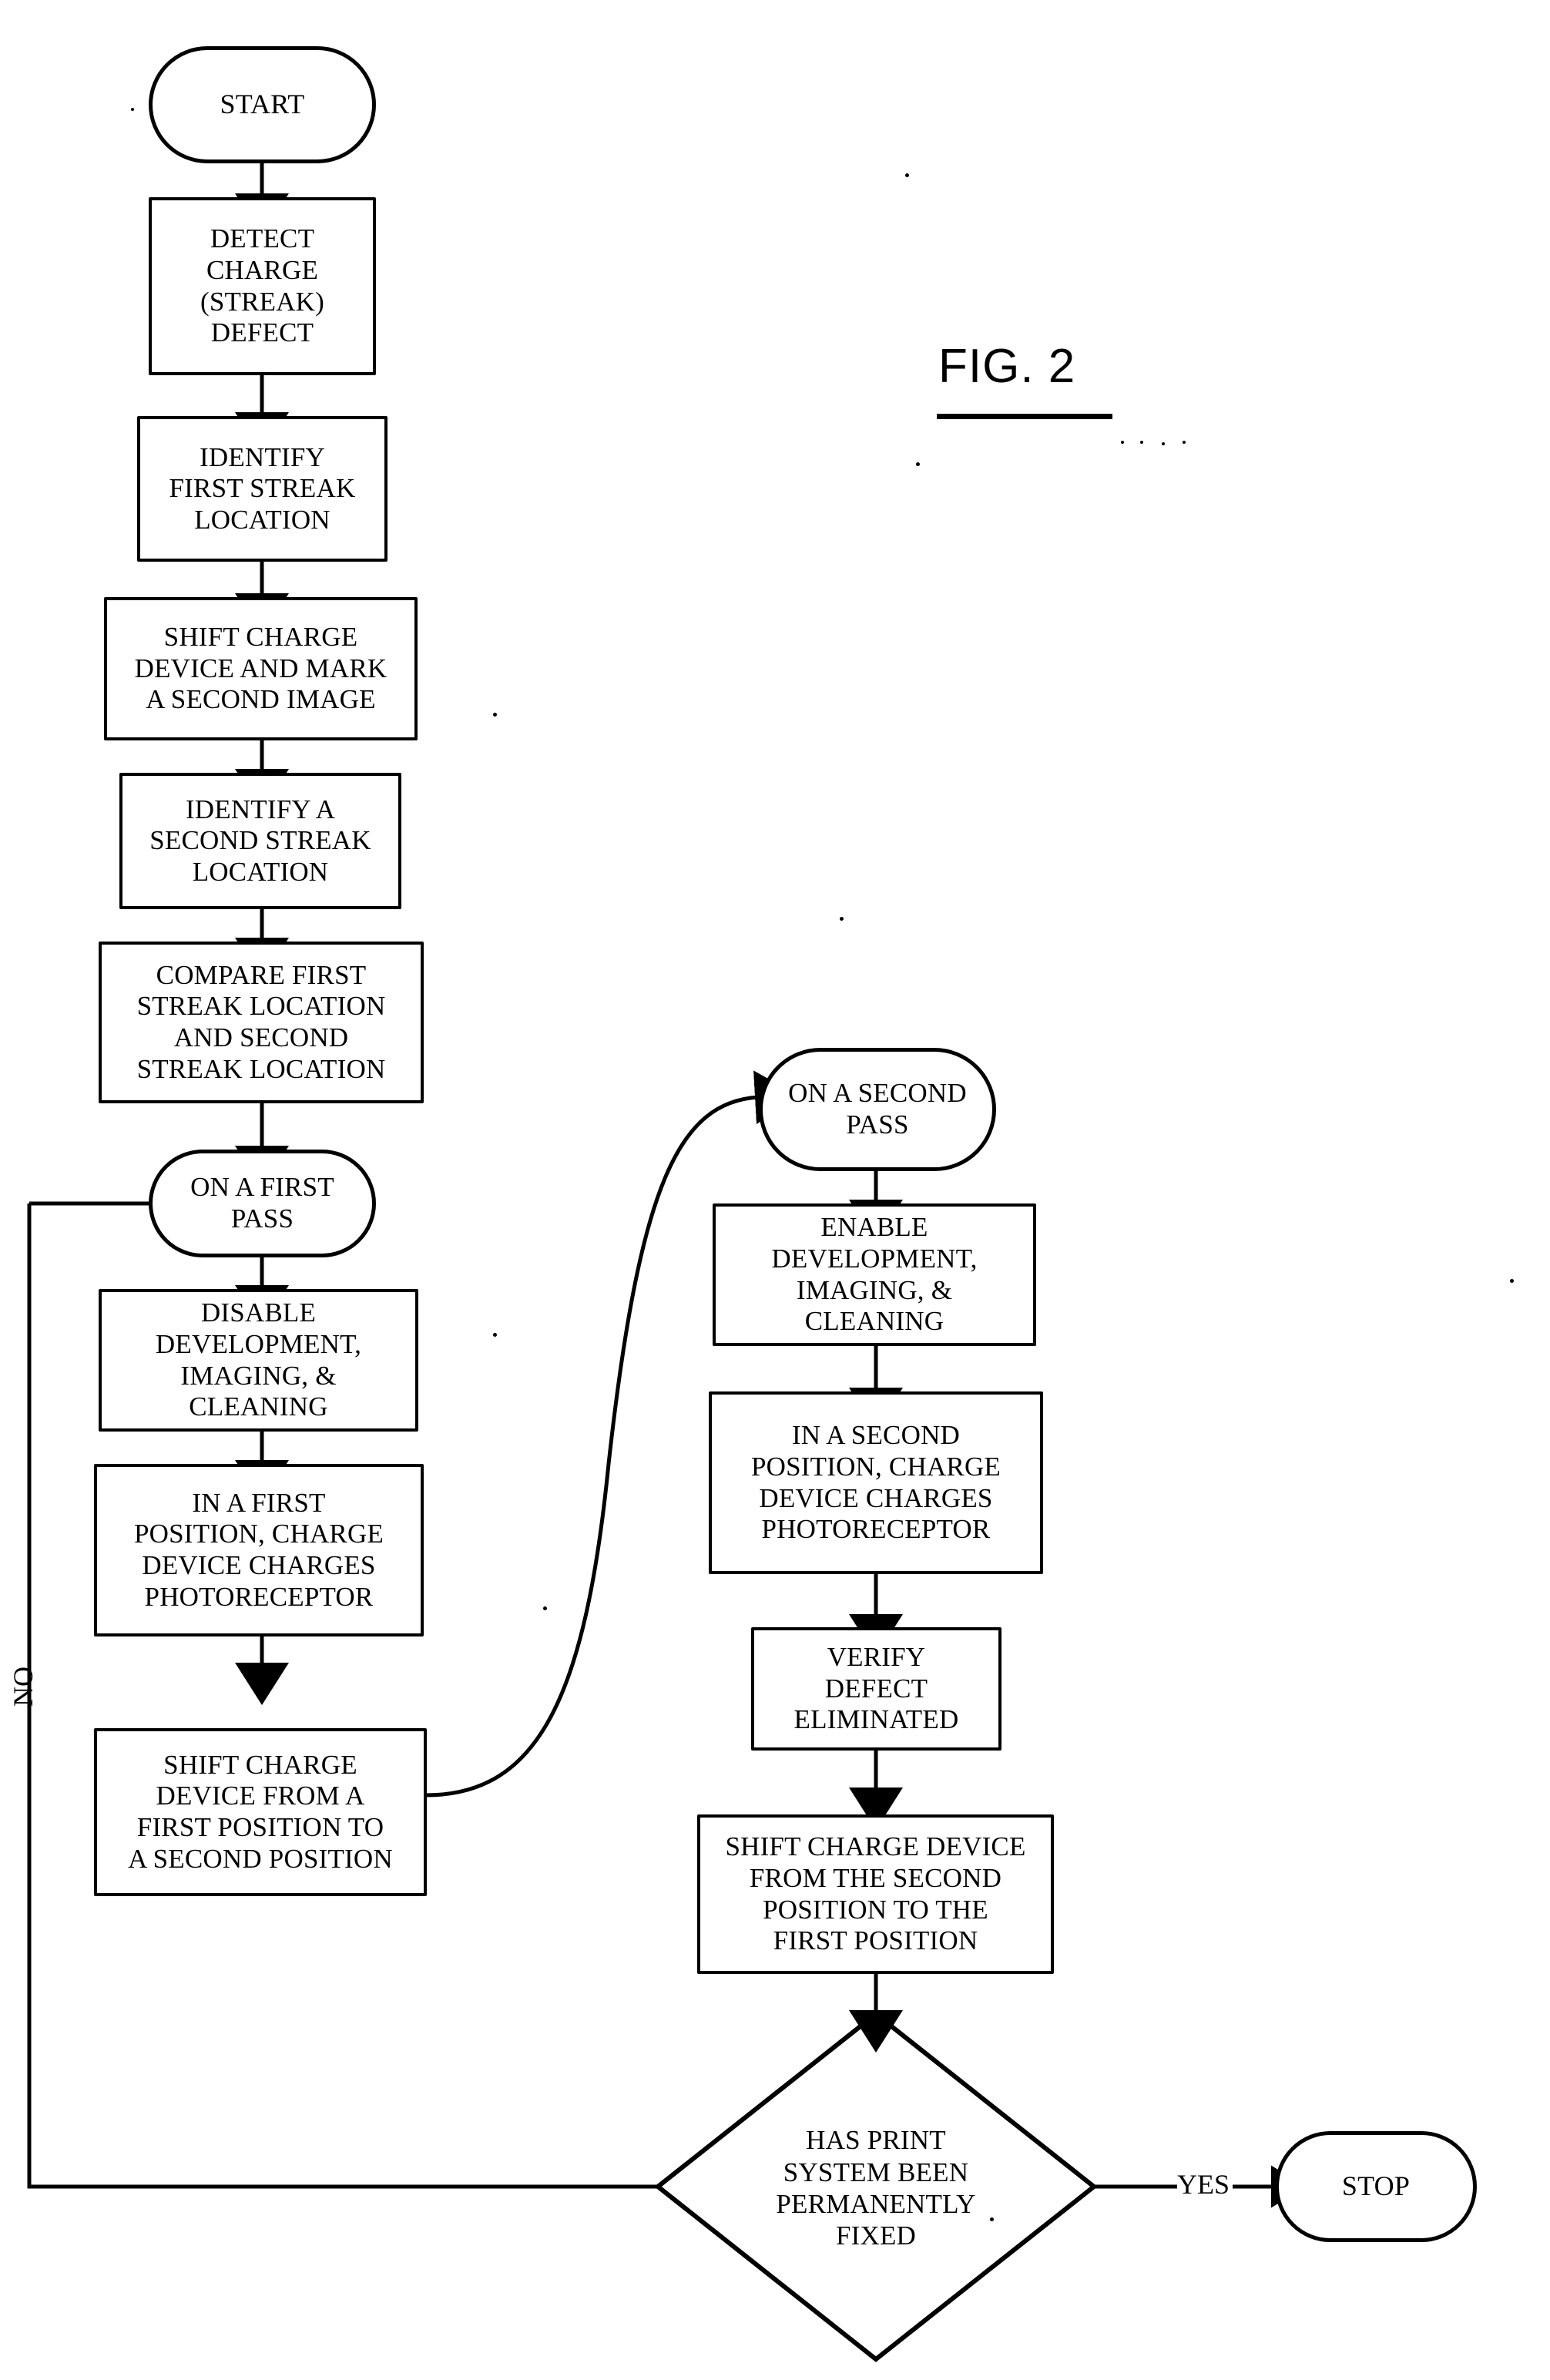  I want to click on node-on-a-first-pass: ON A FIRST PASS, so click(262, 1204).